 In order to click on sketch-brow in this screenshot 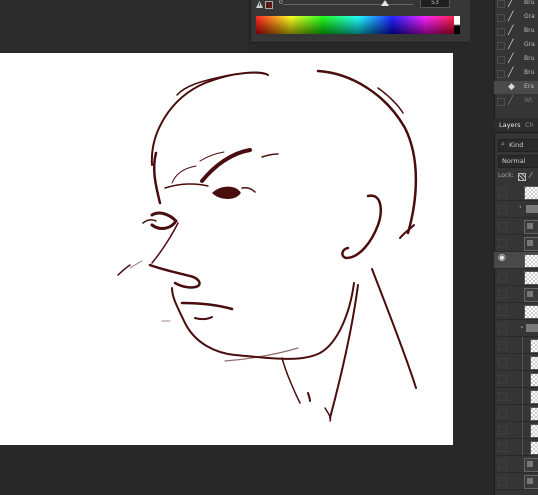, I will do `click(270, 155)`.